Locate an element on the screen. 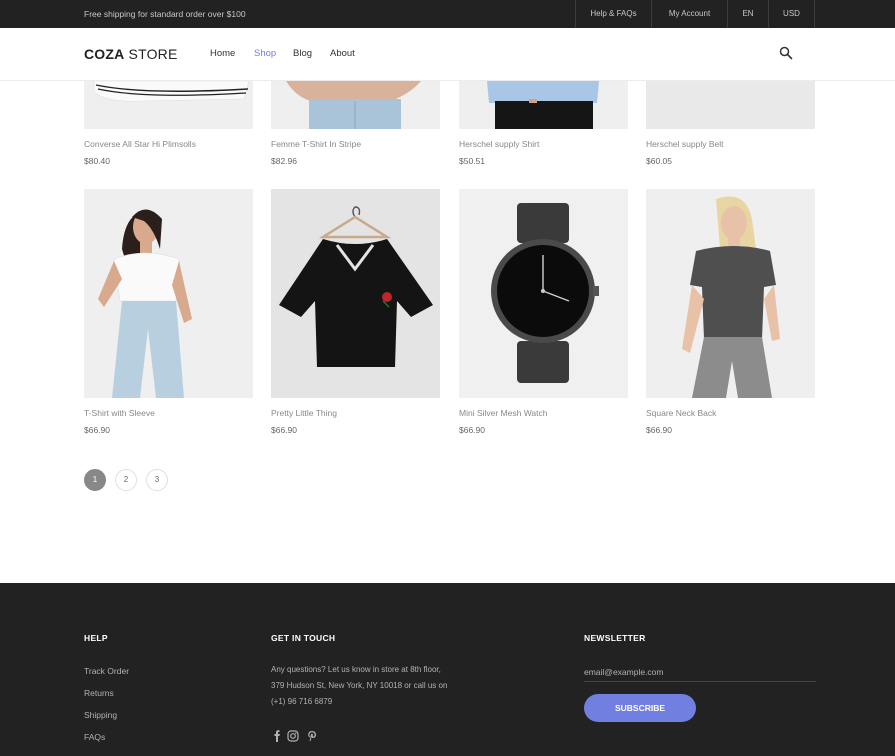 The height and width of the screenshot is (756, 895). language-link: EN is located at coordinates (748, 14).